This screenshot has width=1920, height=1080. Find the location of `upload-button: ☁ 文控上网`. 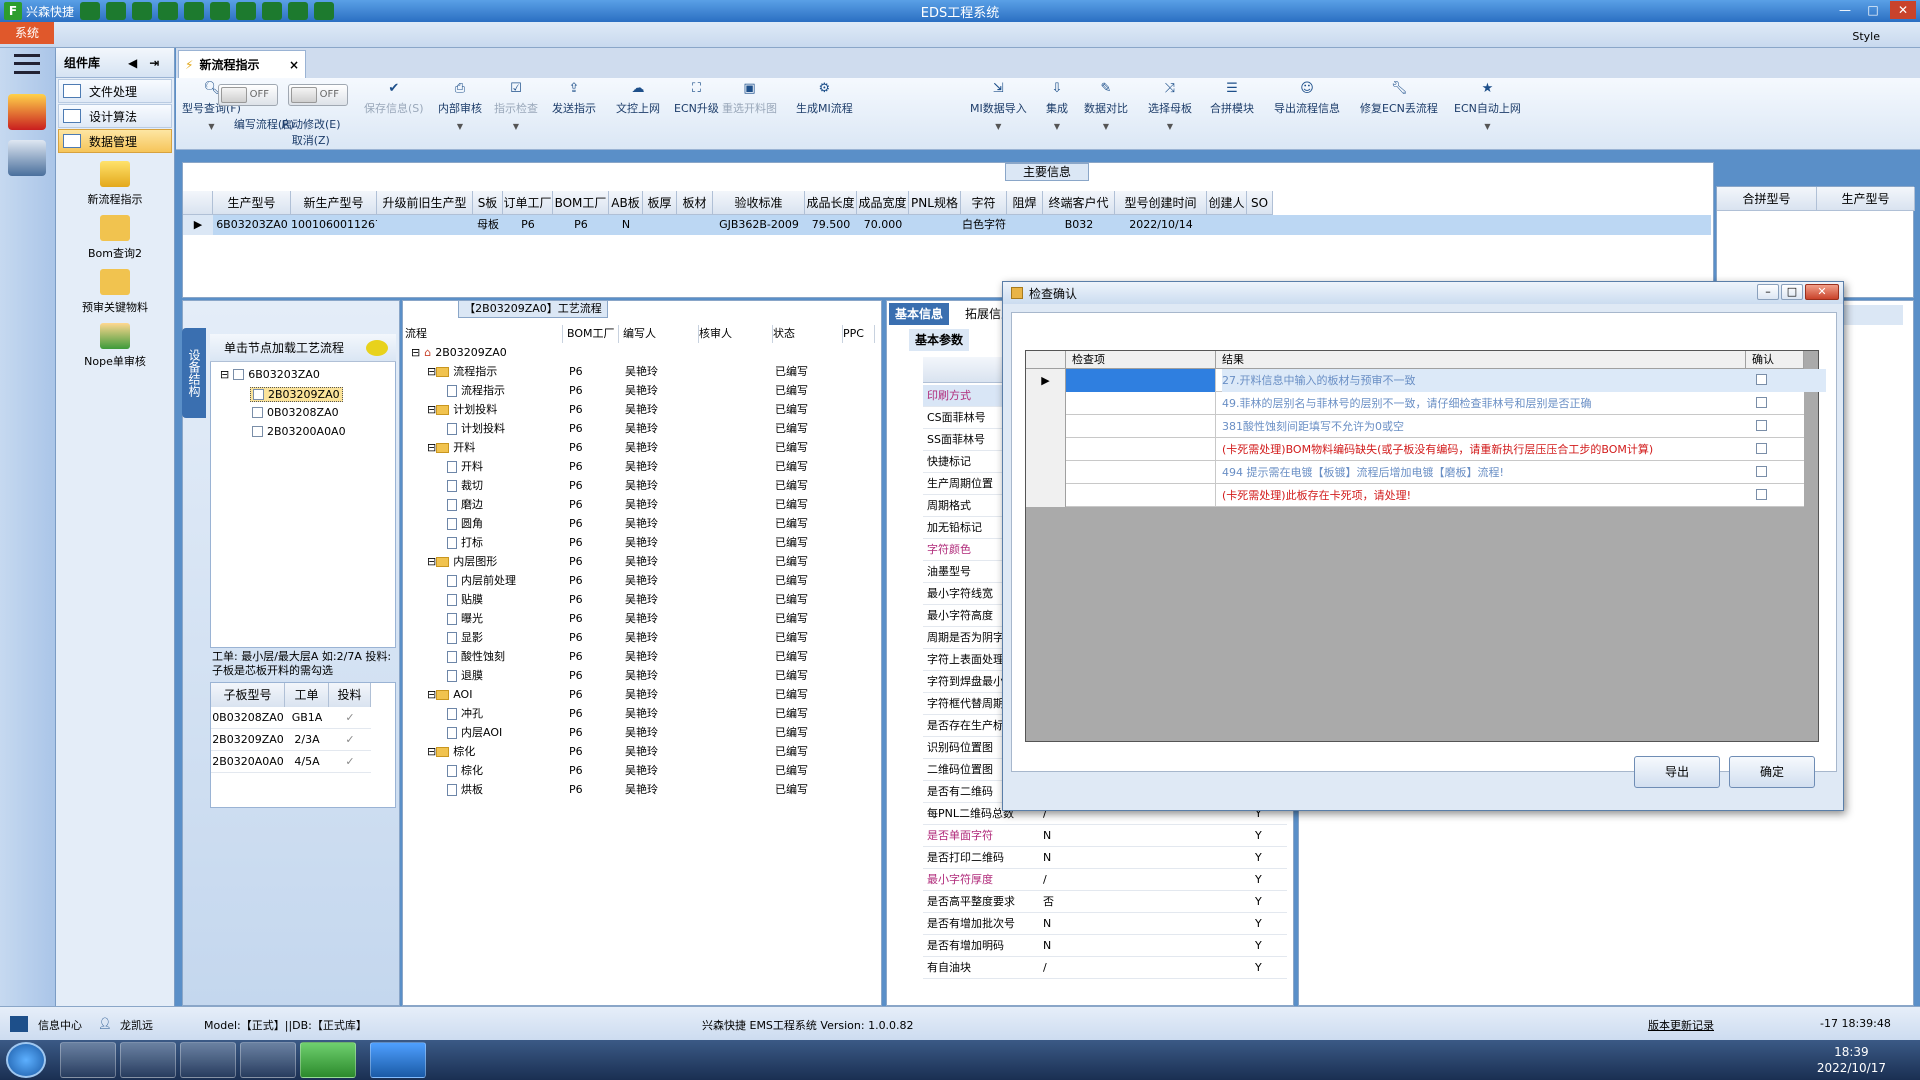

upload-button: ☁ 文控上网 is located at coordinates (638, 99).